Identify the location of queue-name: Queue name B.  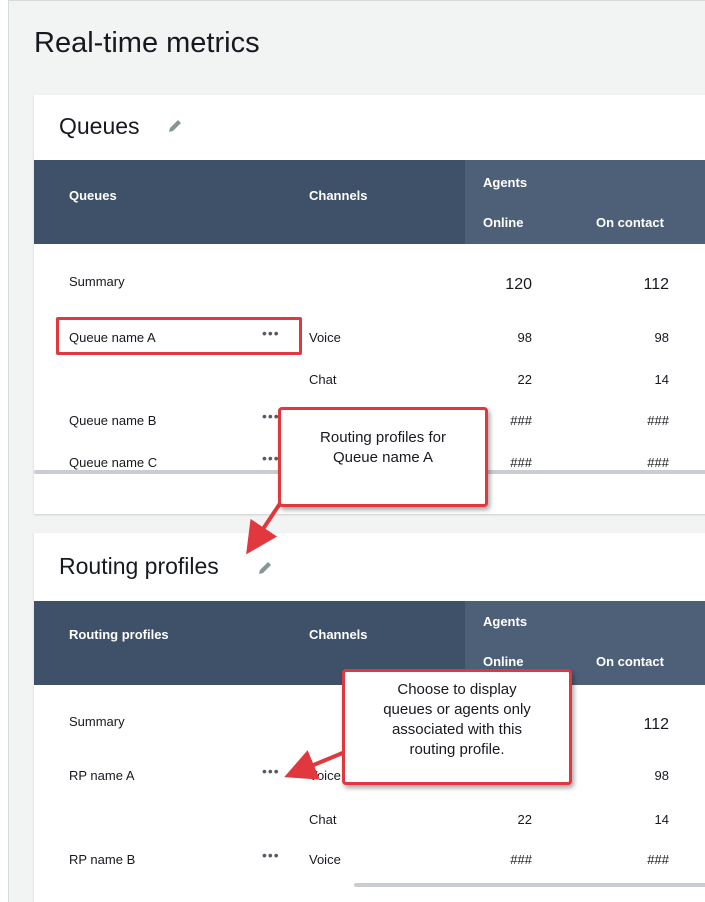
(112, 420).